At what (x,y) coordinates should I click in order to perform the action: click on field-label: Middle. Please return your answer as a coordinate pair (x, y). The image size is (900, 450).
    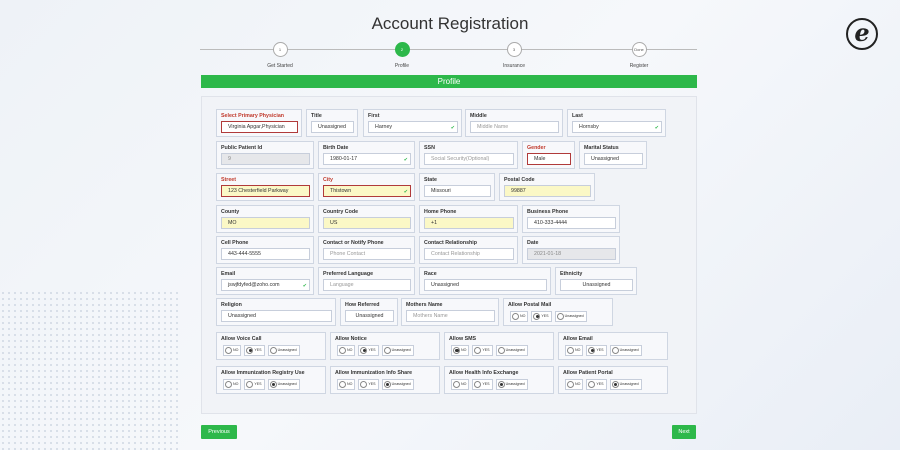
    Looking at the image, I should click on (478, 116).